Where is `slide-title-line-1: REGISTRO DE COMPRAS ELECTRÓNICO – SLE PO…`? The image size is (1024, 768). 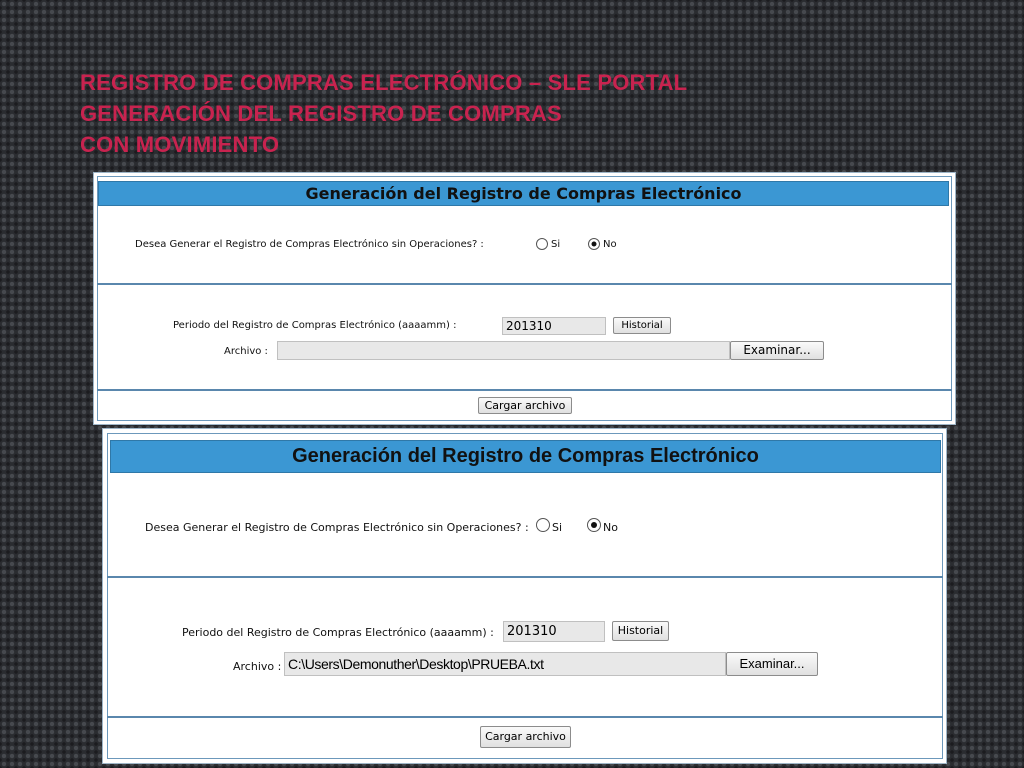
slide-title-line-1: REGISTRO DE COMPRAS ELECTRÓNICO – SLE PO… is located at coordinates (384, 82).